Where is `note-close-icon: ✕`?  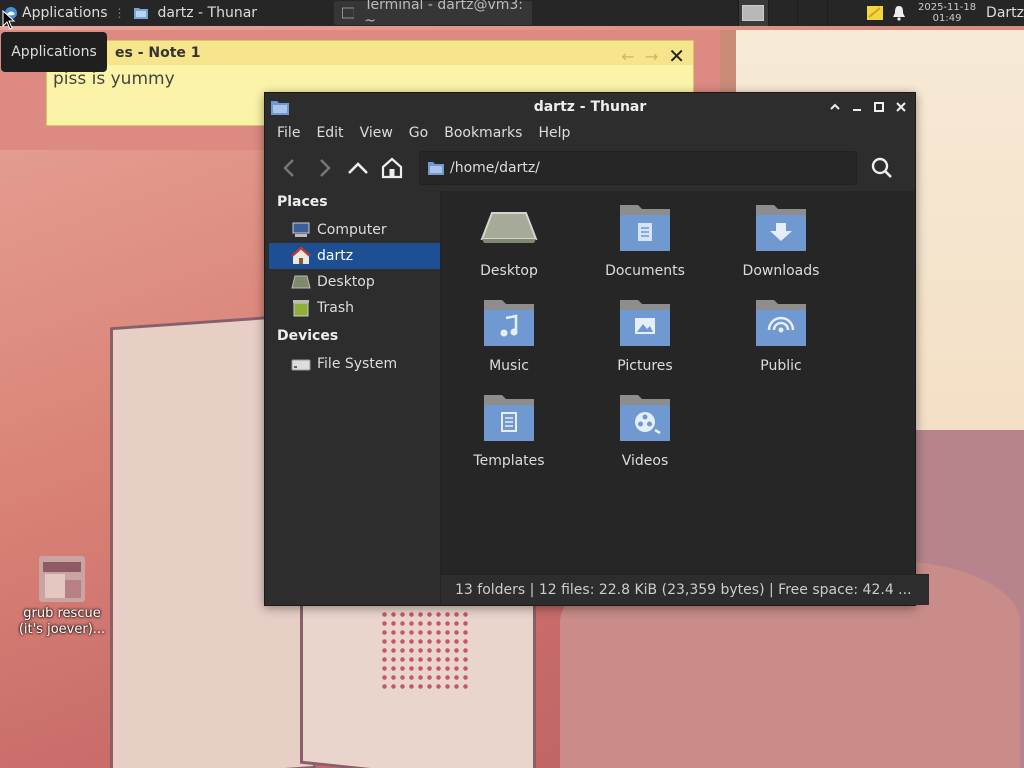 note-close-icon: ✕ is located at coordinates (676, 56).